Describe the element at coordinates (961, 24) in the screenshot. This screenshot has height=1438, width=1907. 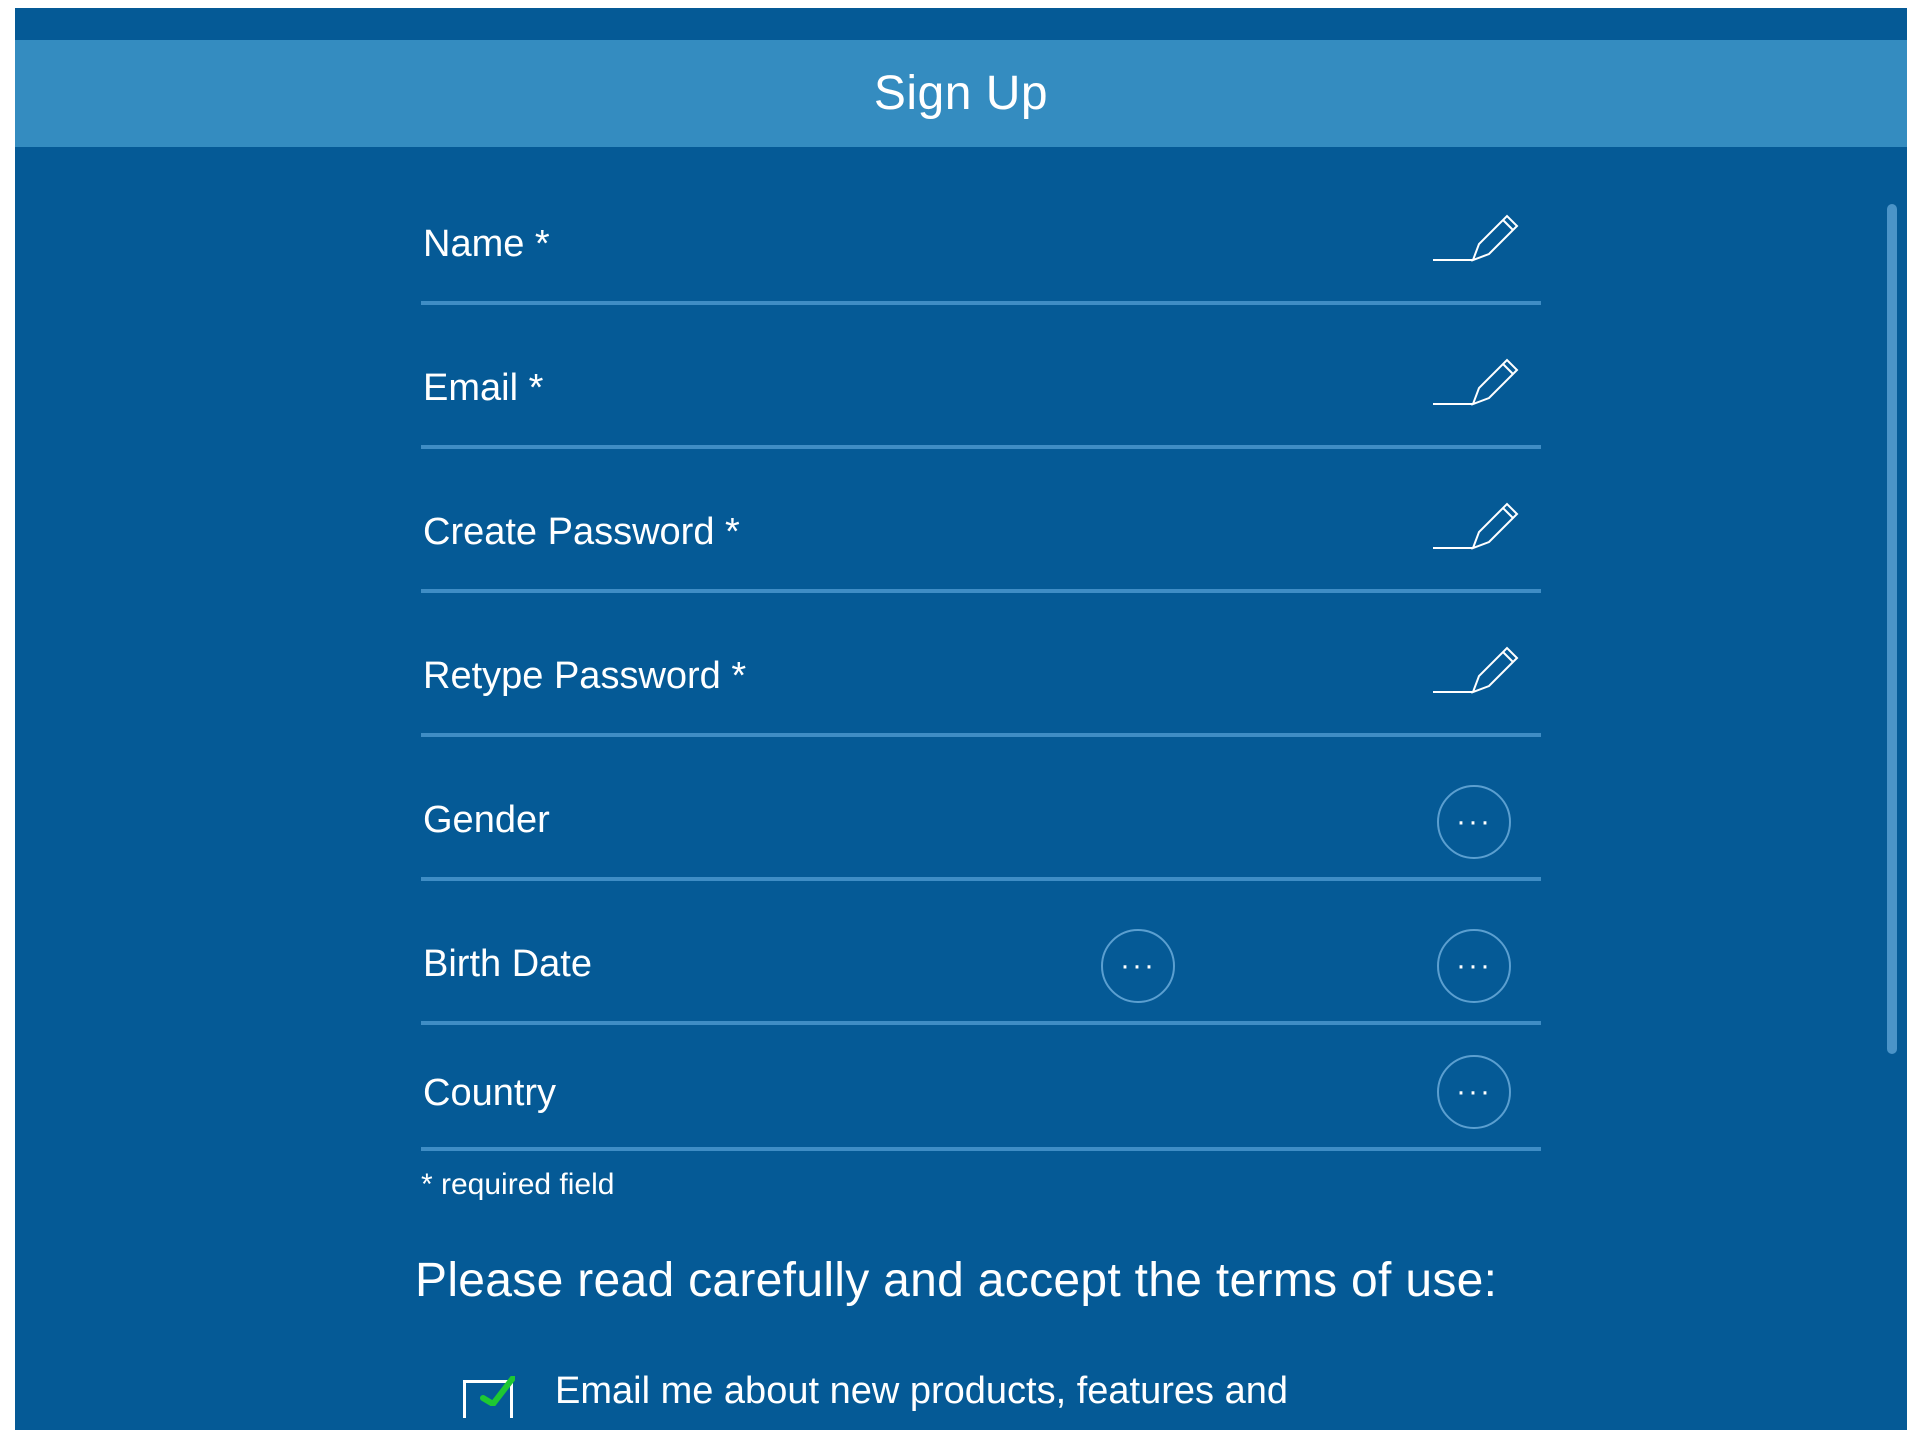
I see `top-bar` at that location.